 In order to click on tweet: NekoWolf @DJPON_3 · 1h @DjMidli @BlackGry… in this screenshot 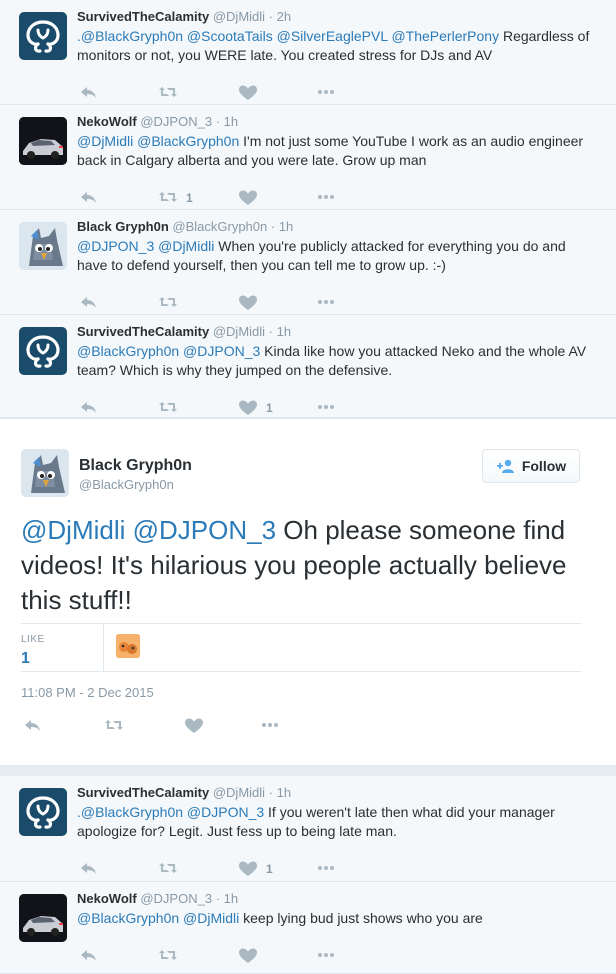, I will do `click(308, 157)`.